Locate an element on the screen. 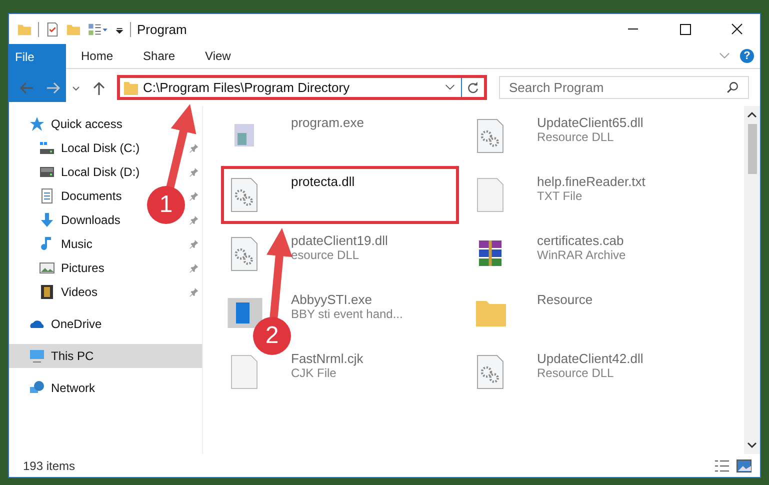  sidebar-item: Music is located at coordinates (76, 244).